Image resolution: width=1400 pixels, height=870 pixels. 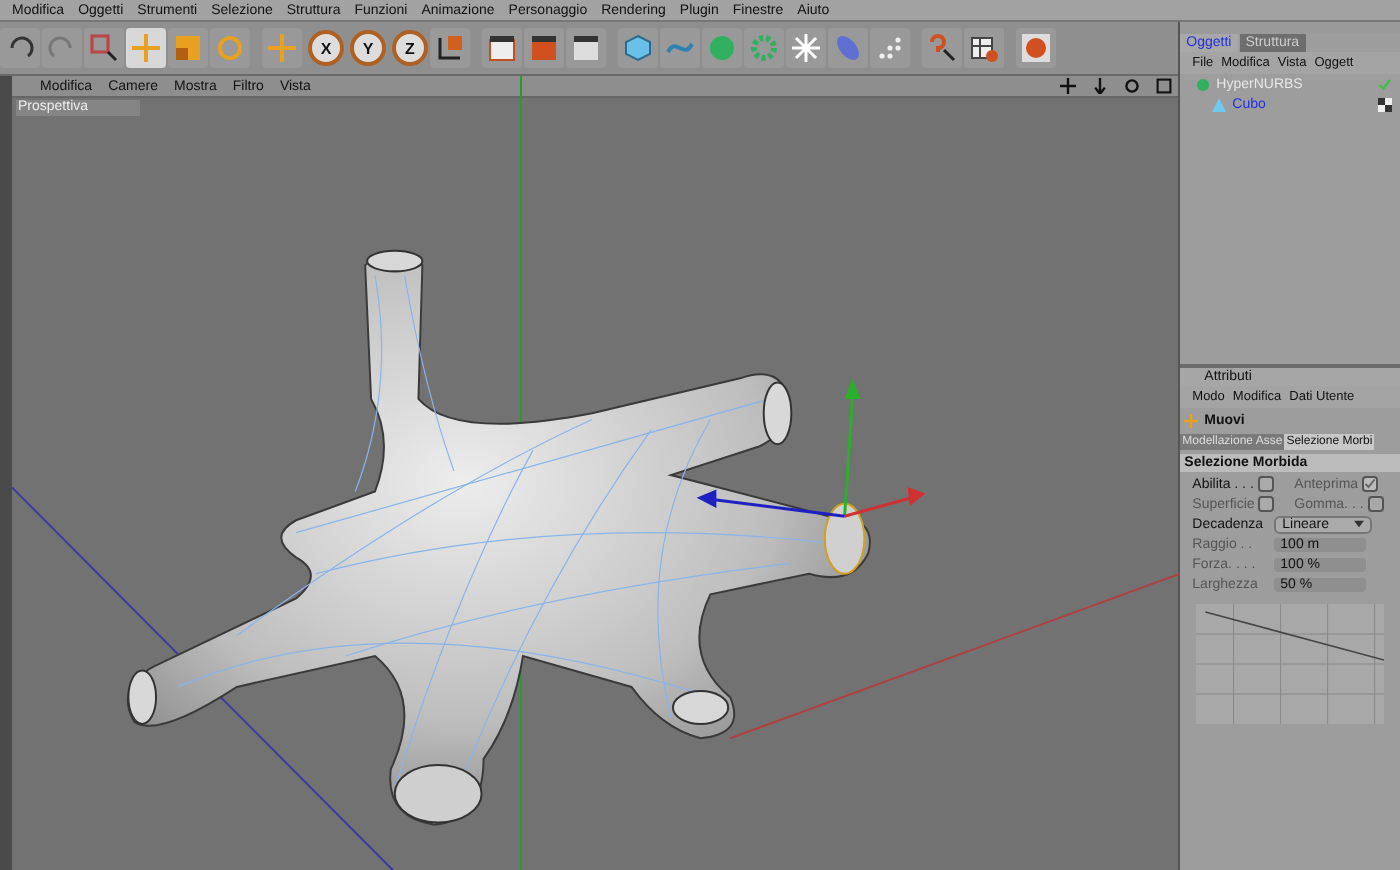 I want to click on axis-lock-button: Z, so click(x=410, y=48).